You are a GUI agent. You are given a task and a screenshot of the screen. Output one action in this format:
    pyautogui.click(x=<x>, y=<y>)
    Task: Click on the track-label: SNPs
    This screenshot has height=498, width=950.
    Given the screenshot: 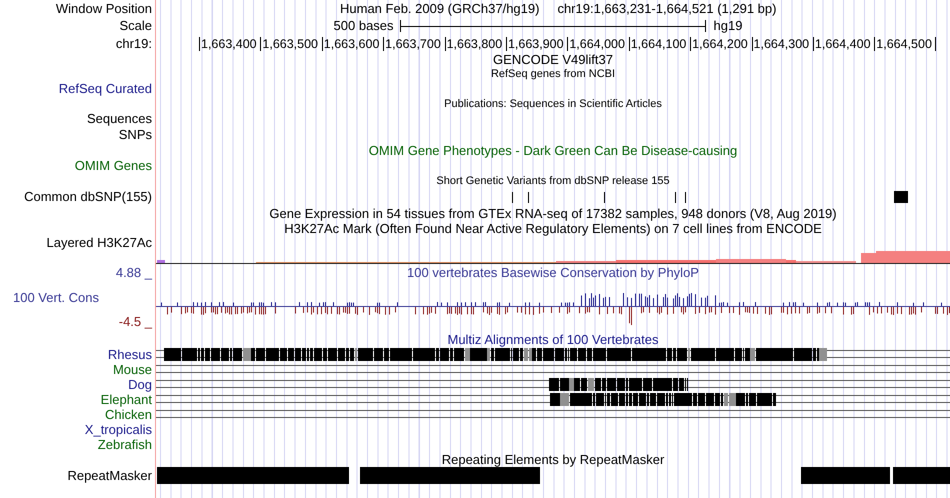 What is the action you would take?
    pyautogui.click(x=135, y=135)
    